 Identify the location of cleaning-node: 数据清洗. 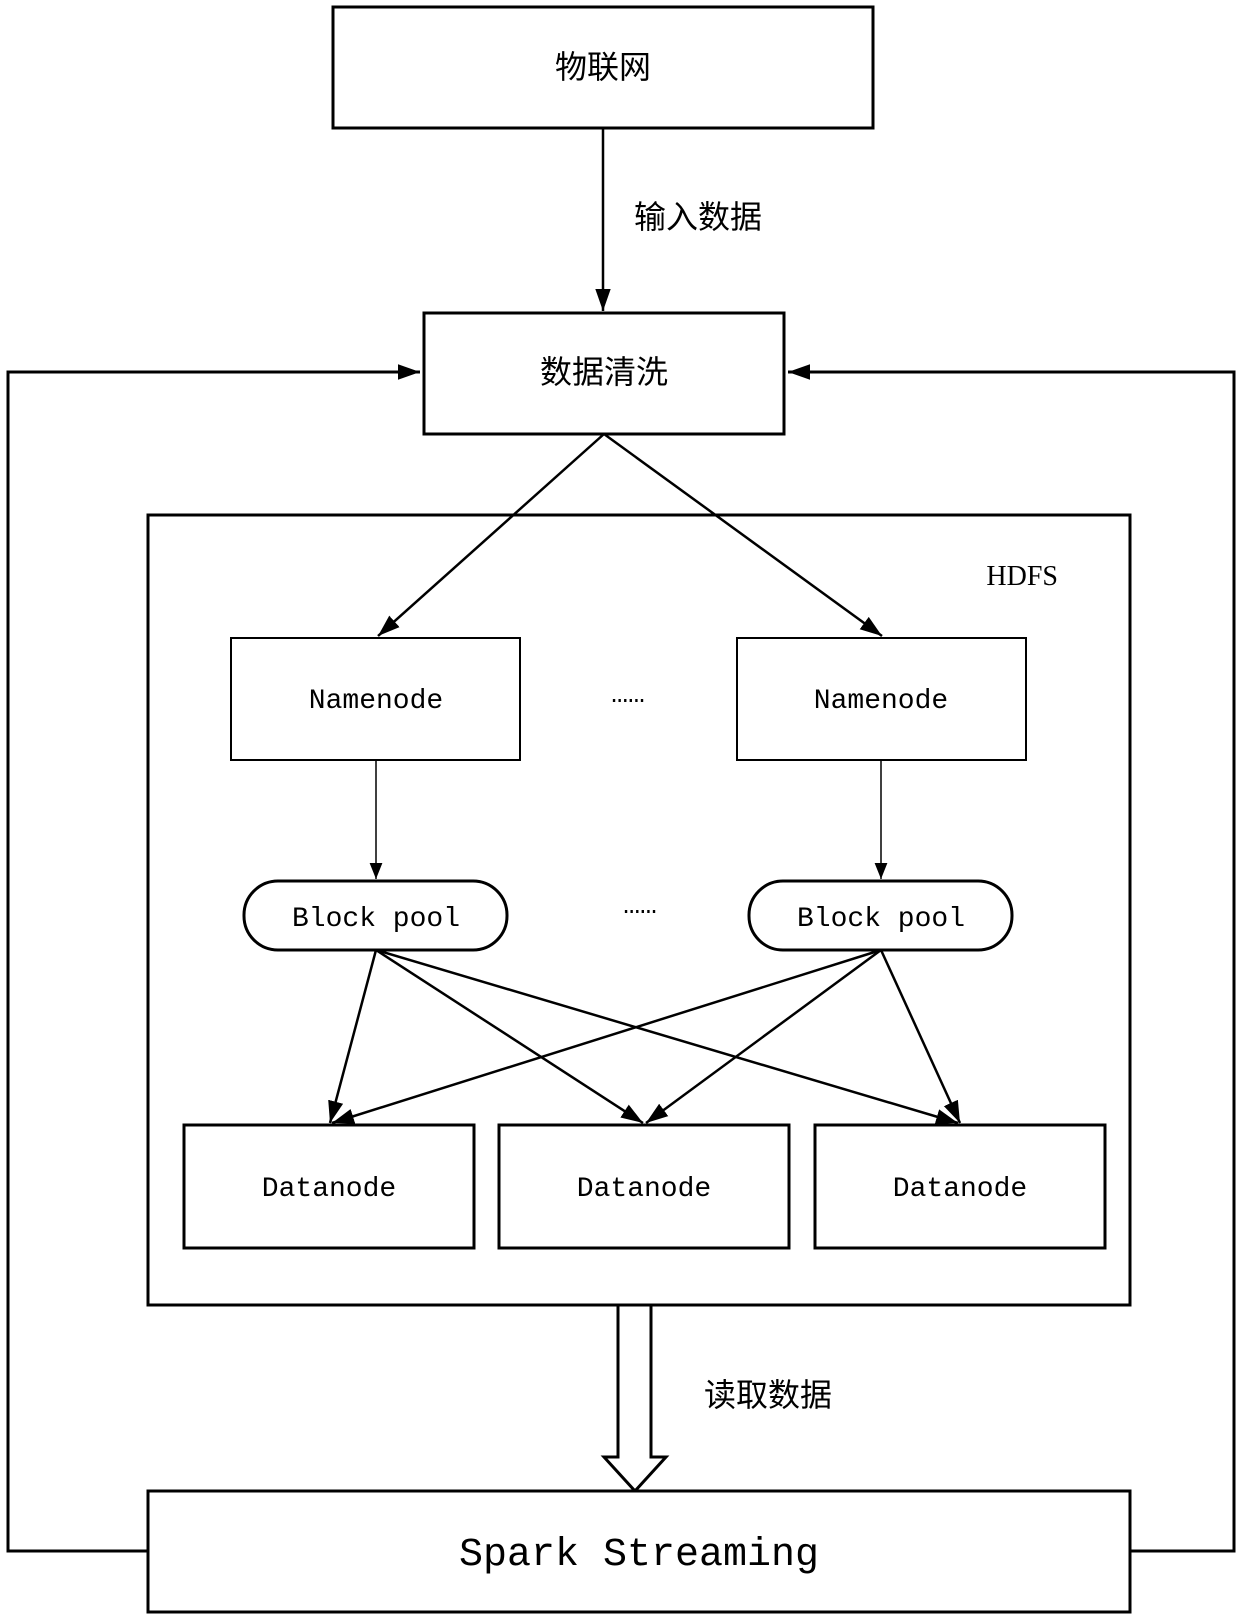
(604, 373).